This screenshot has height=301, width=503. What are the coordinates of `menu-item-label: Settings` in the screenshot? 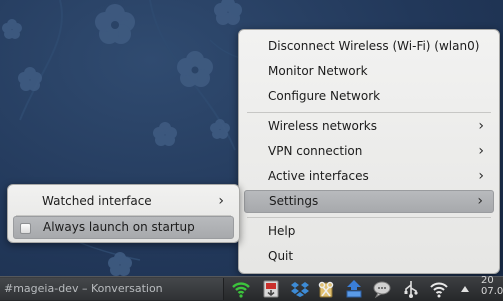 It's located at (294, 201).